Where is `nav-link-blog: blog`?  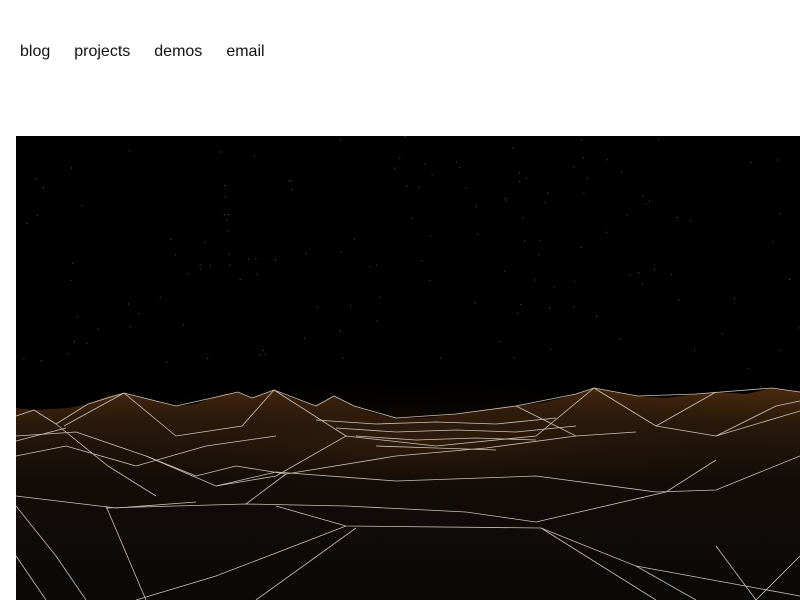
nav-link-blog: blog is located at coordinates (35, 52).